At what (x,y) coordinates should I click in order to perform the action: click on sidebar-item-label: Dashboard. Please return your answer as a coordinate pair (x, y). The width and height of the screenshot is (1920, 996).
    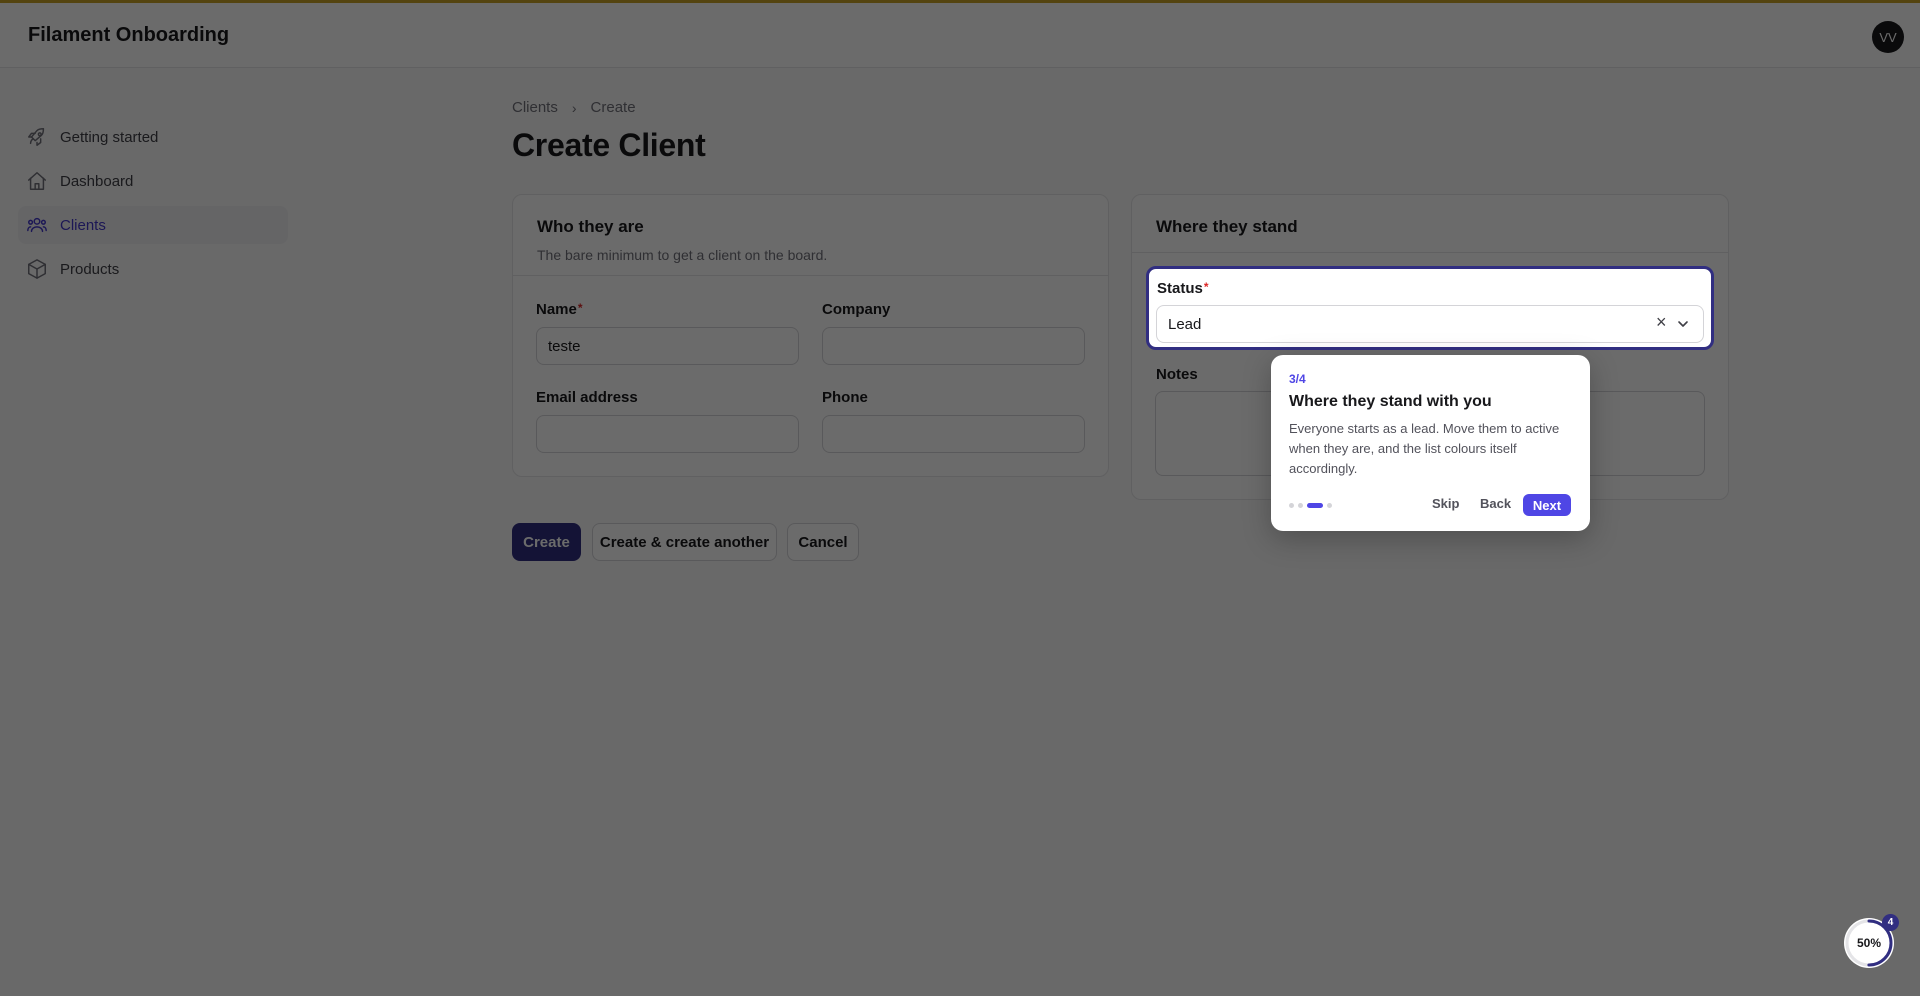
    Looking at the image, I should click on (97, 181).